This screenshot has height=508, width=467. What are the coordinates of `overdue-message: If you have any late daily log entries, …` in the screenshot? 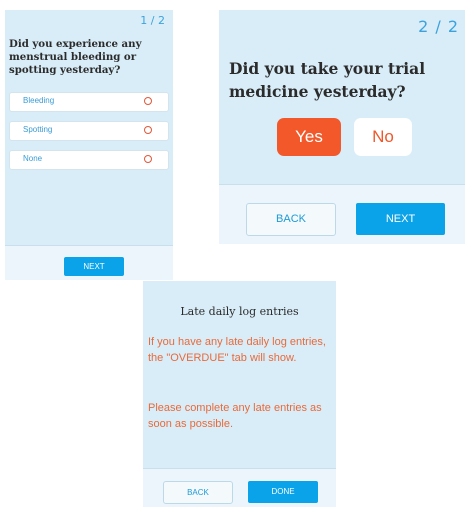 It's located at (237, 350).